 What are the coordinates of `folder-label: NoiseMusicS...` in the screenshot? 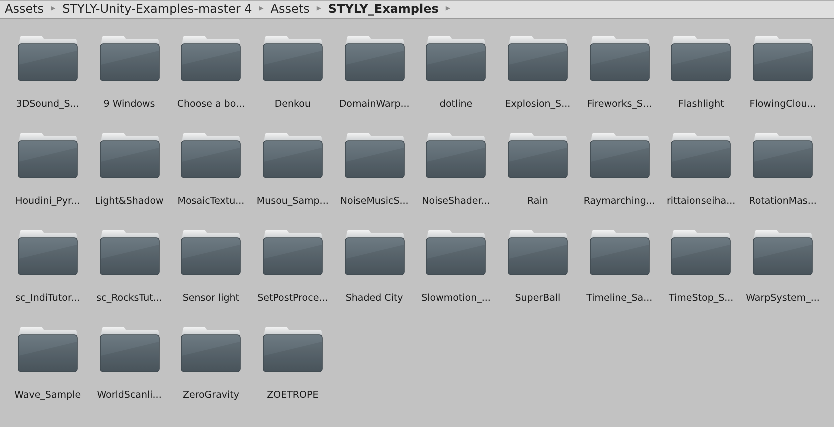 It's located at (374, 202).